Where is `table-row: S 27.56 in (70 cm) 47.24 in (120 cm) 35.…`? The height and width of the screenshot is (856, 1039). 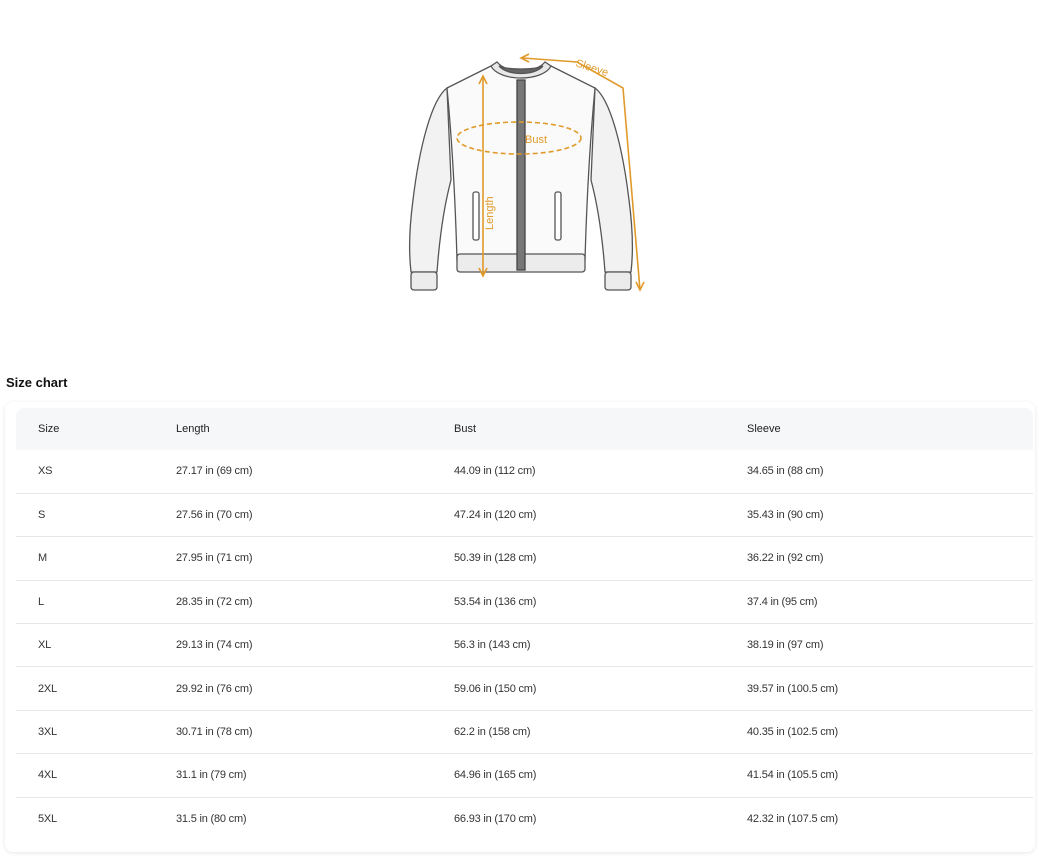 table-row: S 27.56 in (70 cm) 47.24 in (120 cm) 35.… is located at coordinates (524, 515).